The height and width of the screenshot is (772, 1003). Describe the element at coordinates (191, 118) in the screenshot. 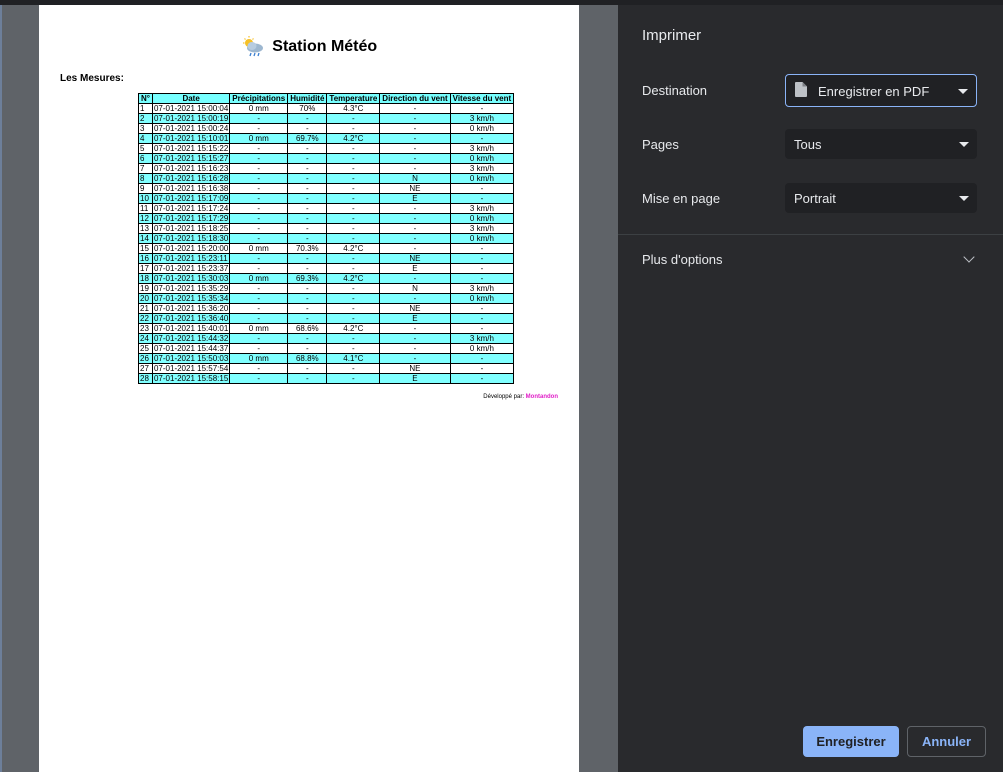

I see `table-cell: 07-01-2021 15:00:19` at that location.